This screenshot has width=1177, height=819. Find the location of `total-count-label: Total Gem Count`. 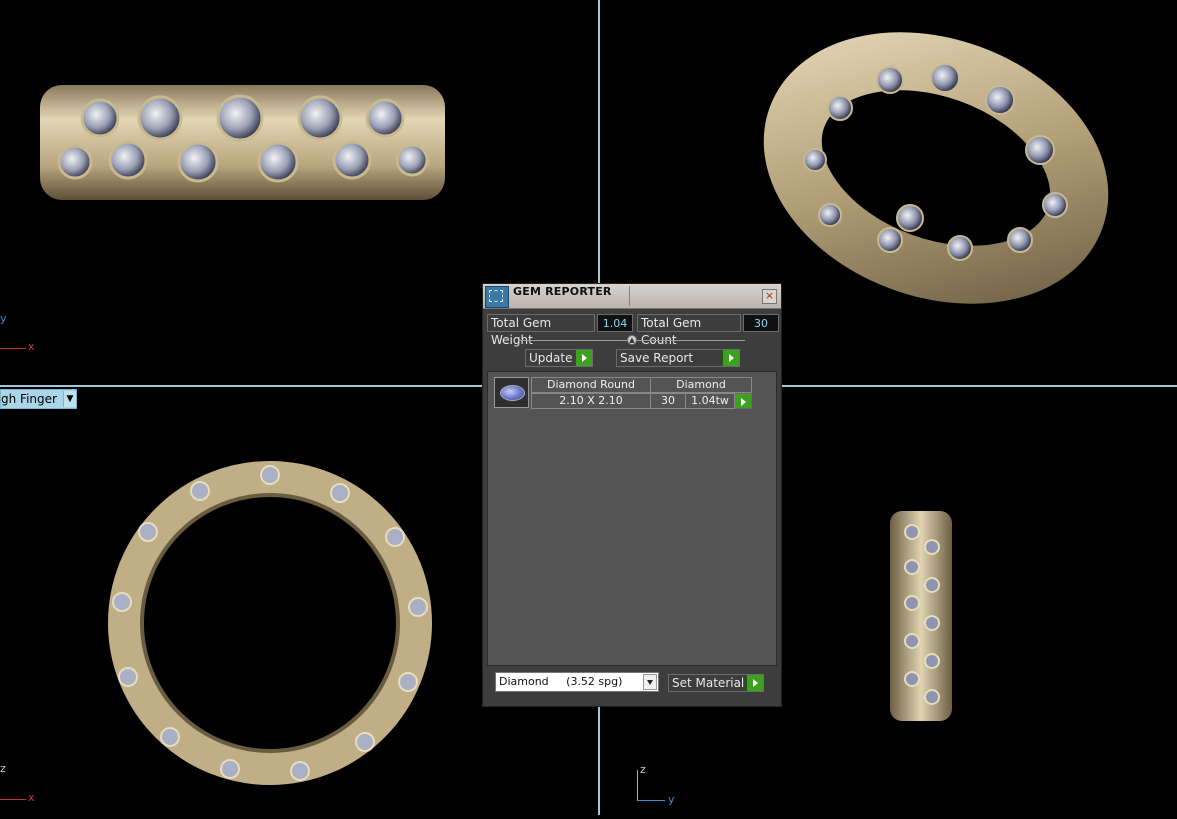

total-count-label: Total Gem Count is located at coordinates (689, 330).